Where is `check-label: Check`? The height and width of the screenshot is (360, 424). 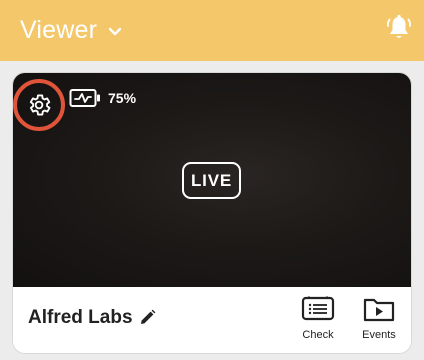 check-label: Check is located at coordinates (318, 335).